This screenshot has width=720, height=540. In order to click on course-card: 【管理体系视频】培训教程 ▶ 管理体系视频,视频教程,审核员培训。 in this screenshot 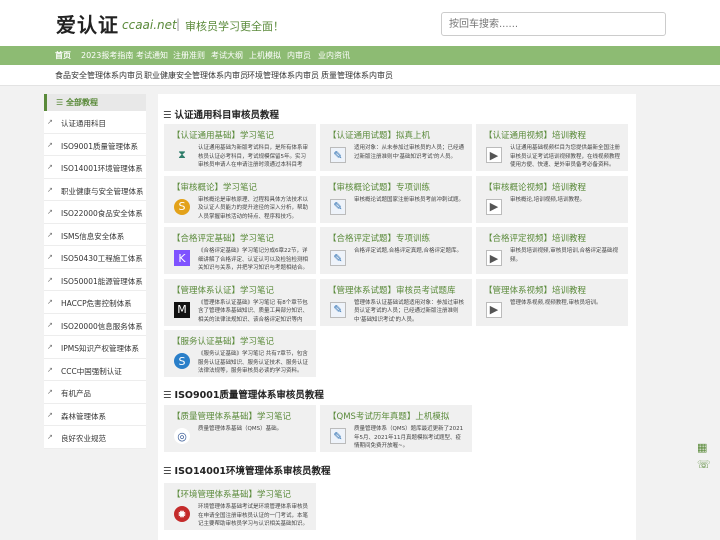, I will do `click(552, 302)`.